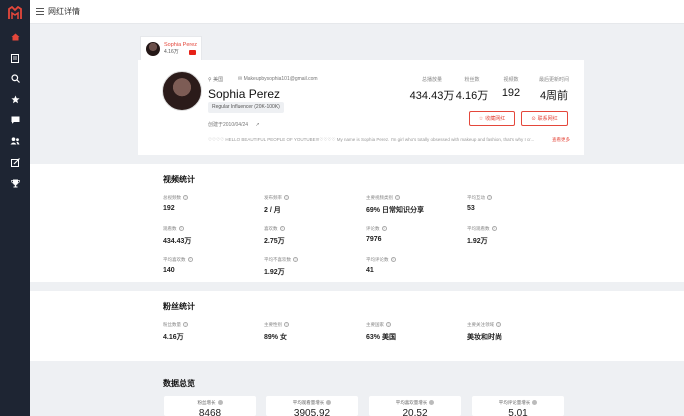  What do you see at coordinates (210, 80) in the screenshot?
I see `location-pin-icon: ⚲` at bounding box center [210, 80].